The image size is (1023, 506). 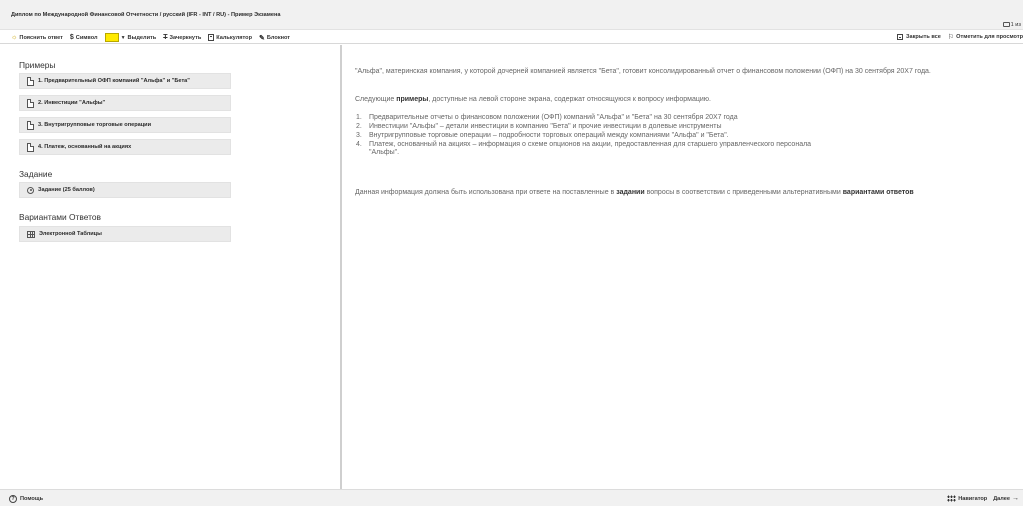 I want to click on highlight-button: ▼ Выделить, so click(x=130, y=37).